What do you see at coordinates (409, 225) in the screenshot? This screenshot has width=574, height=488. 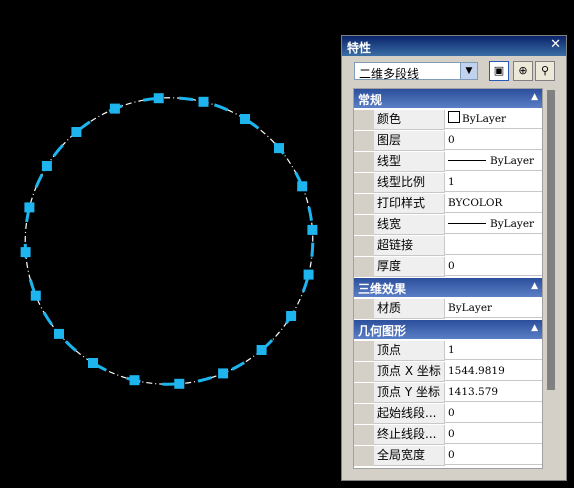 I see `property-name: 线宽` at bounding box center [409, 225].